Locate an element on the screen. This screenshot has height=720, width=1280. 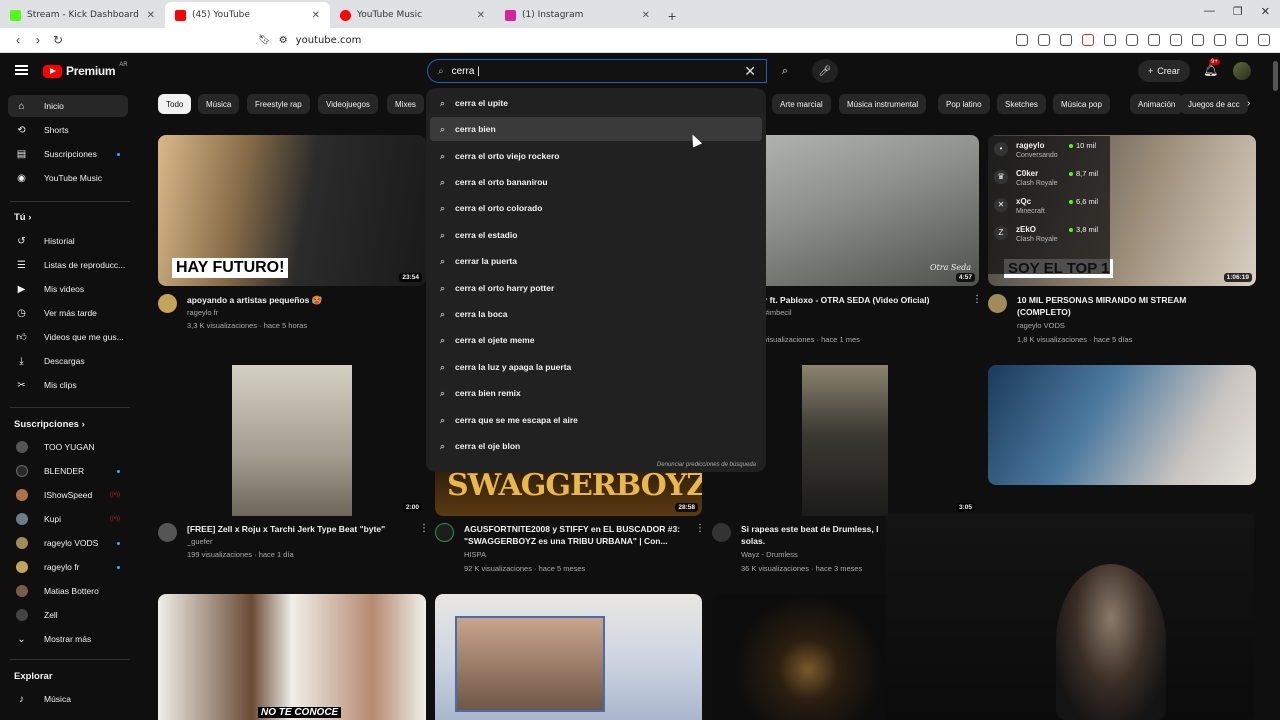
chip: Mixes is located at coordinates (405, 104).